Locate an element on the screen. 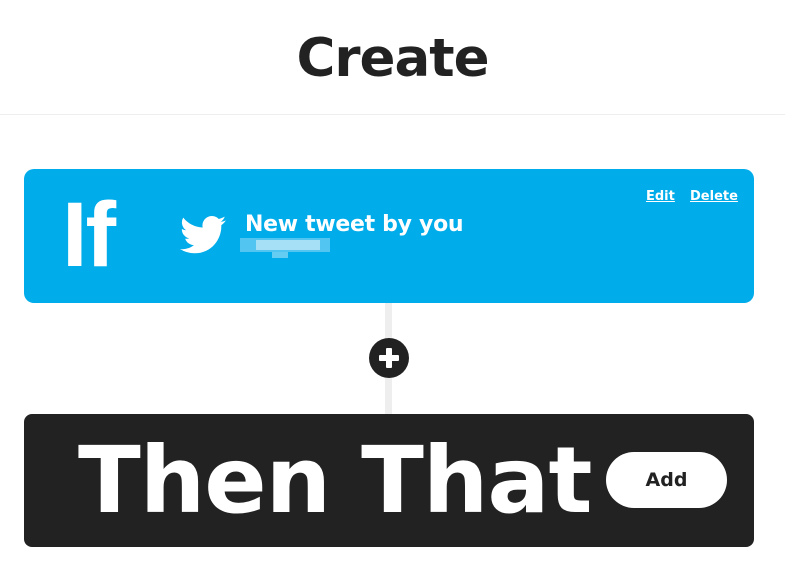  if-label: If is located at coordinates (89, 235).